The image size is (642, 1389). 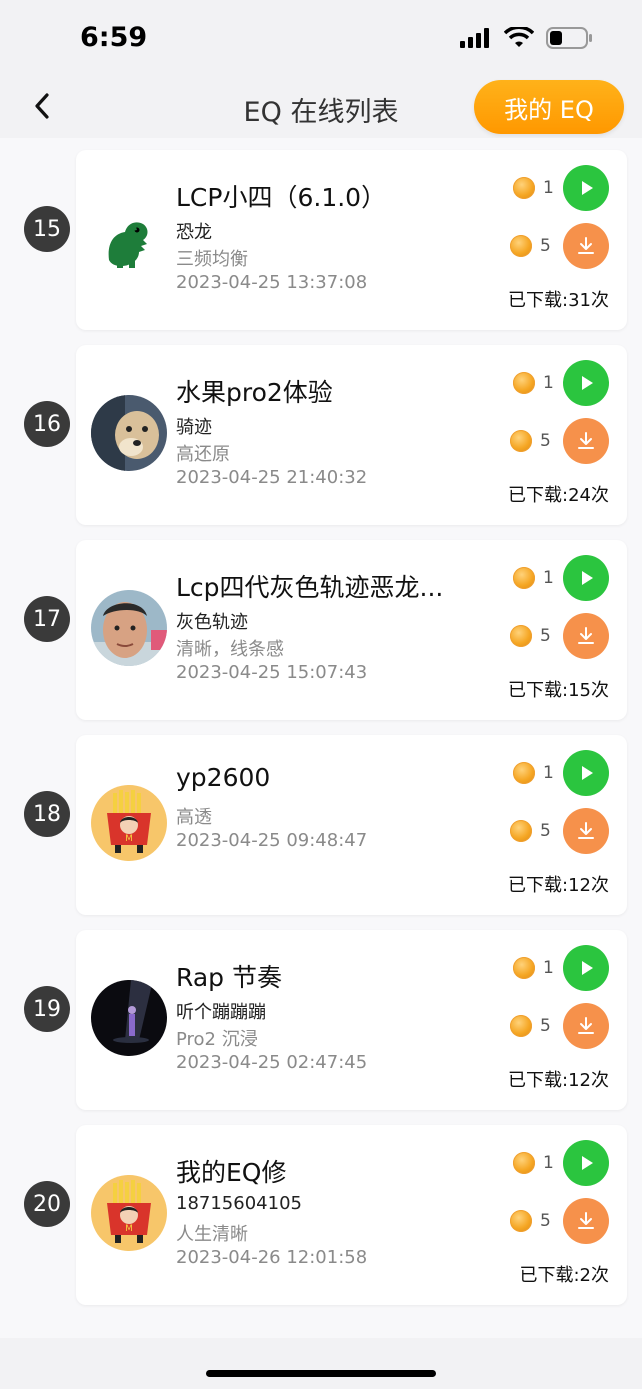 I want to click on home-indicator, so click(x=321, y=1373).